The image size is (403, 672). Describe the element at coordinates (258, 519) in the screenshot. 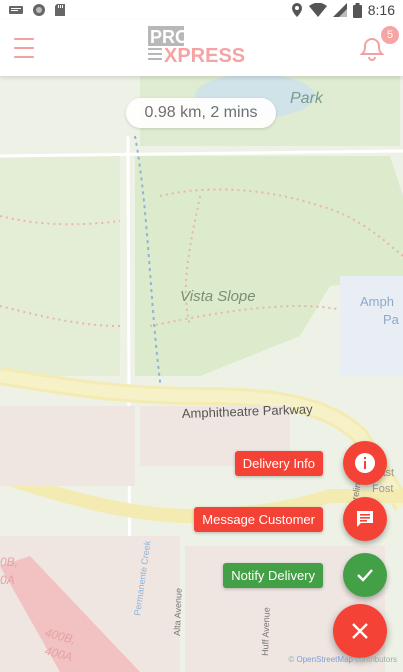

I see `message-customer-label: Message Customer` at that location.